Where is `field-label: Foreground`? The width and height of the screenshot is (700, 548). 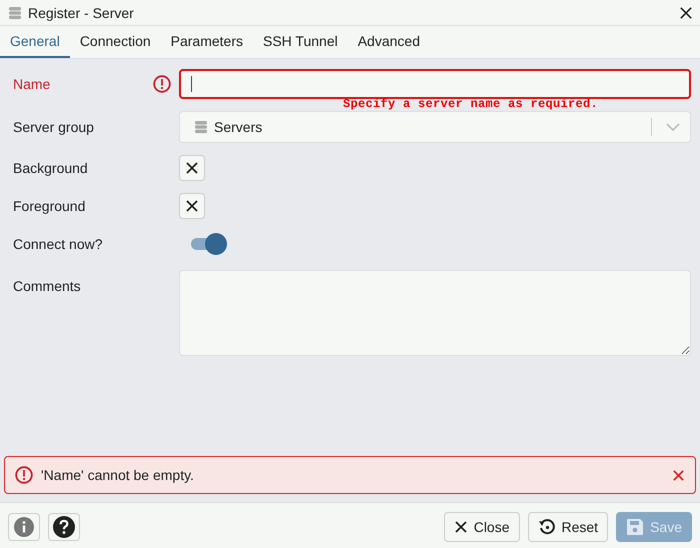 field-label: Foreground is located at coordinates (49, 206).